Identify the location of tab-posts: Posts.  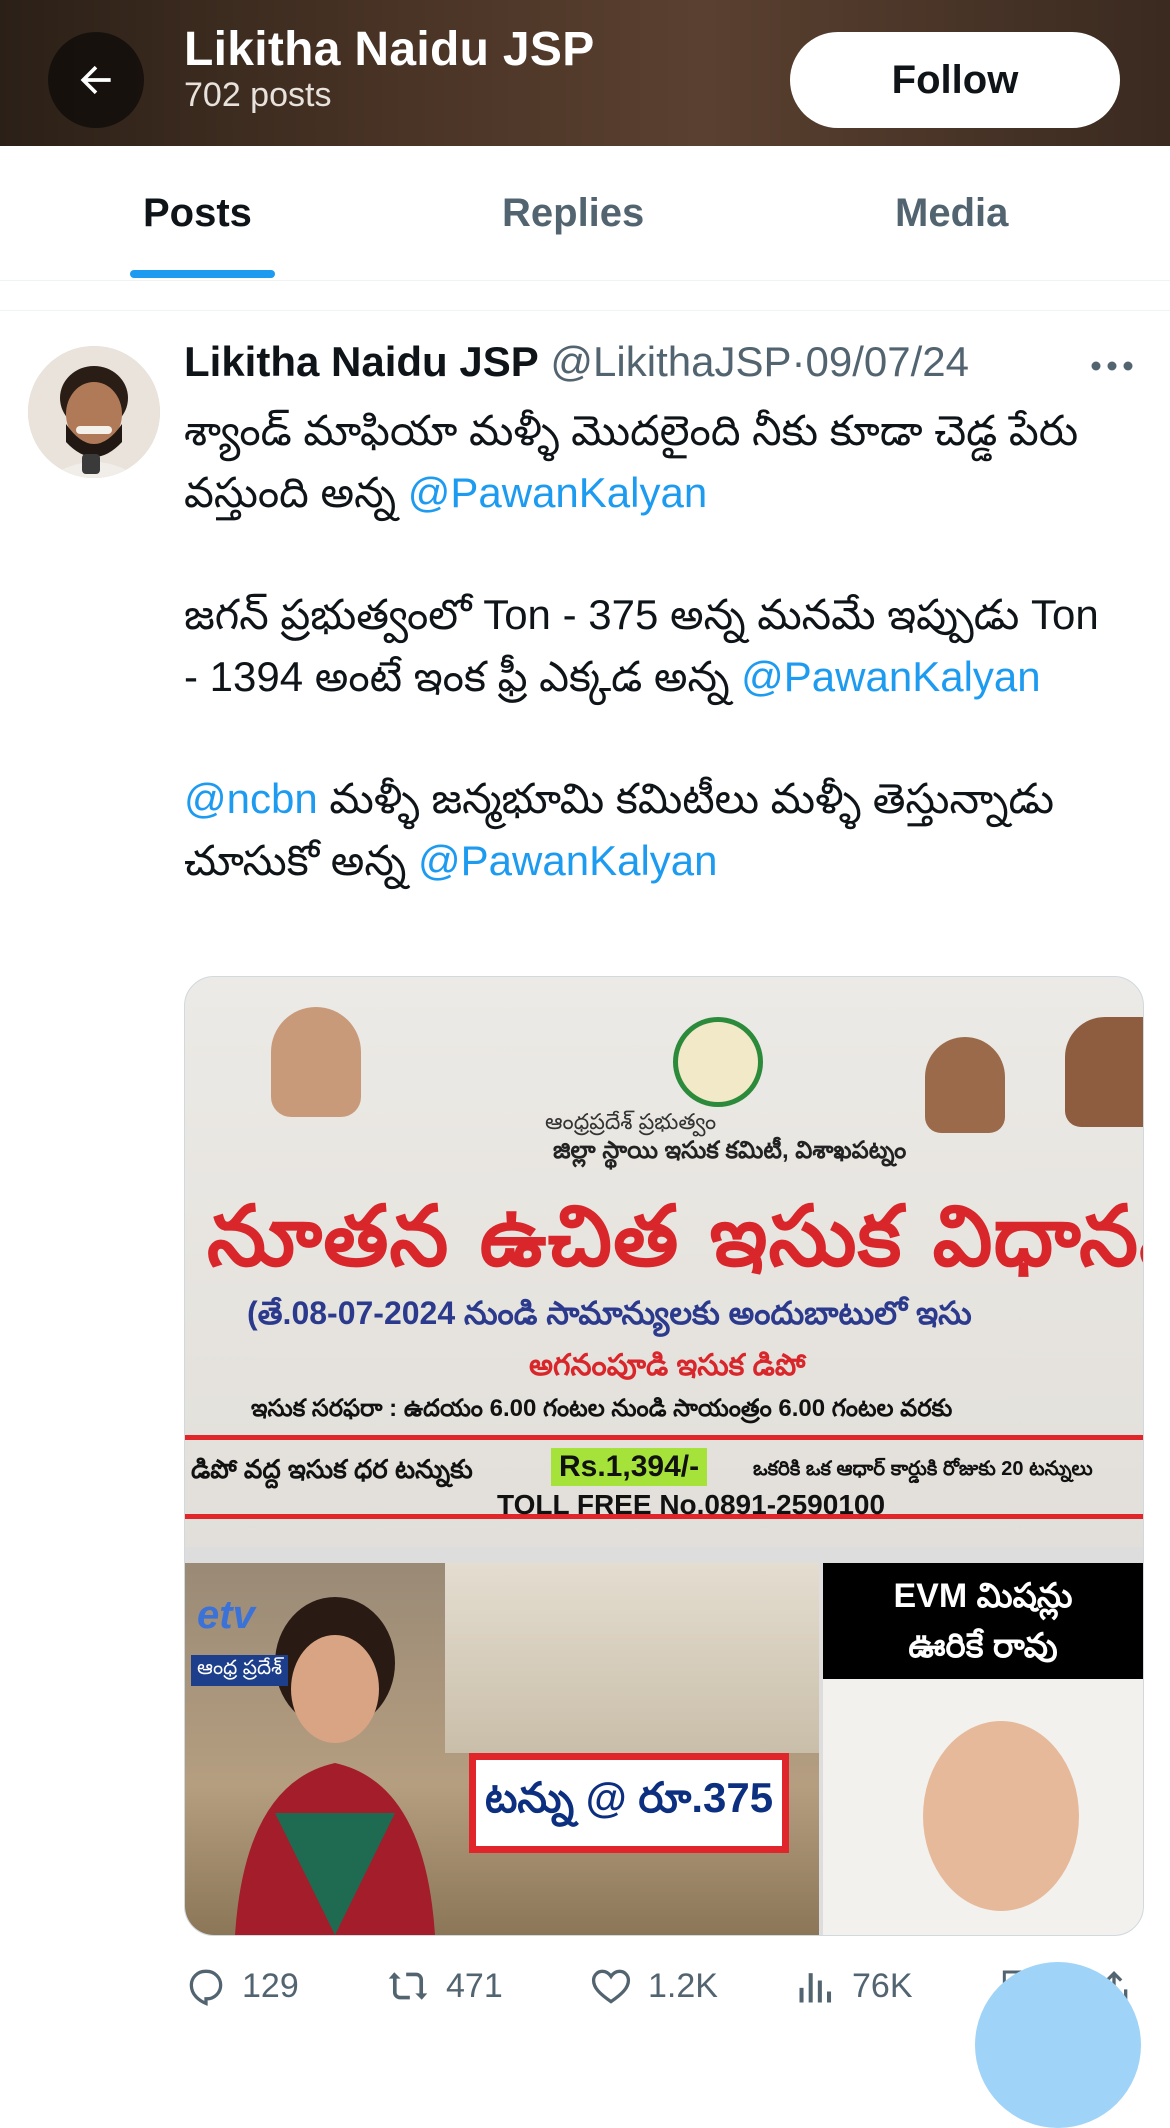
(197, 213).